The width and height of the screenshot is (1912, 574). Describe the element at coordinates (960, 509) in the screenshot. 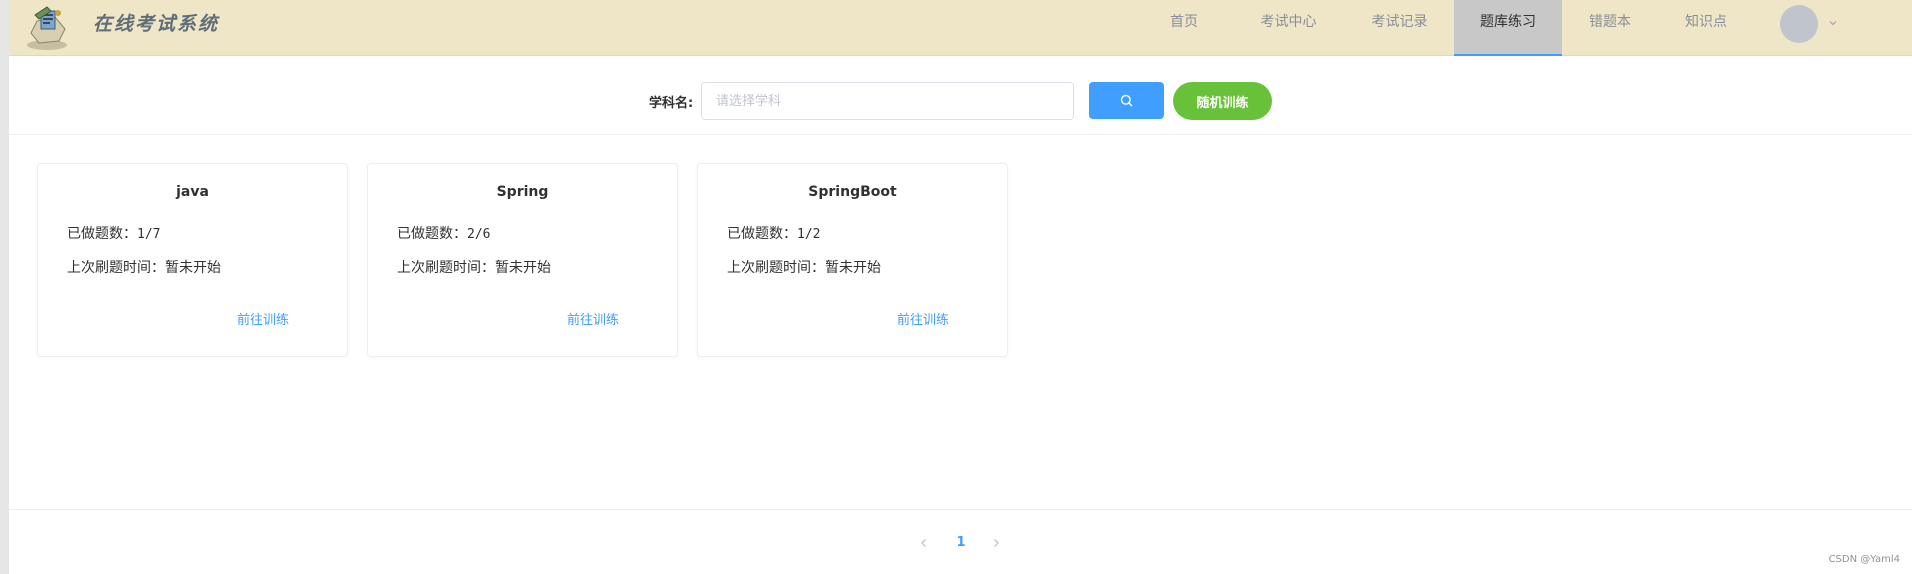

I see `pagination-divider` at that location.